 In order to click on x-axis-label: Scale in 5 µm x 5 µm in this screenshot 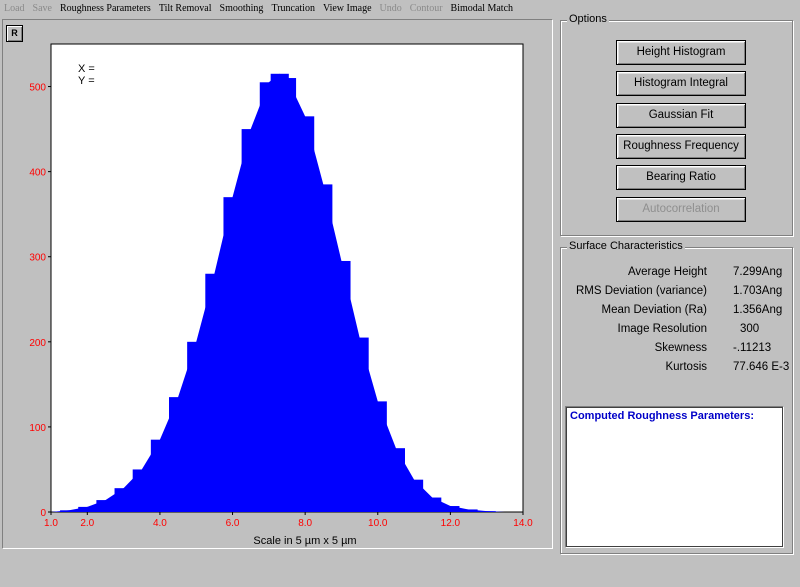, I will do `click(304, 541)`.